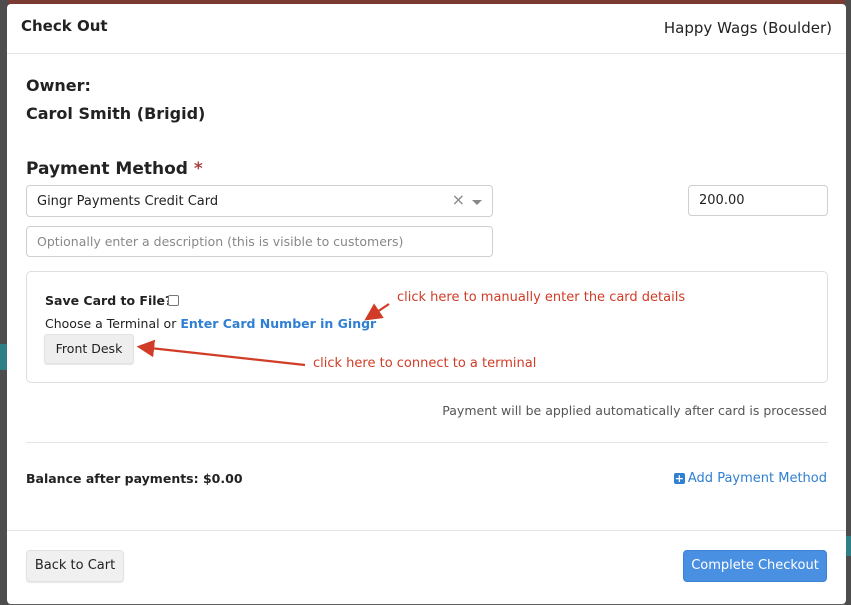 Image resolution: width=851 pixels, height=605 pixels. I want to click on enter-card-number-link: Enter Card Number in Gingr, so click(278, 323).